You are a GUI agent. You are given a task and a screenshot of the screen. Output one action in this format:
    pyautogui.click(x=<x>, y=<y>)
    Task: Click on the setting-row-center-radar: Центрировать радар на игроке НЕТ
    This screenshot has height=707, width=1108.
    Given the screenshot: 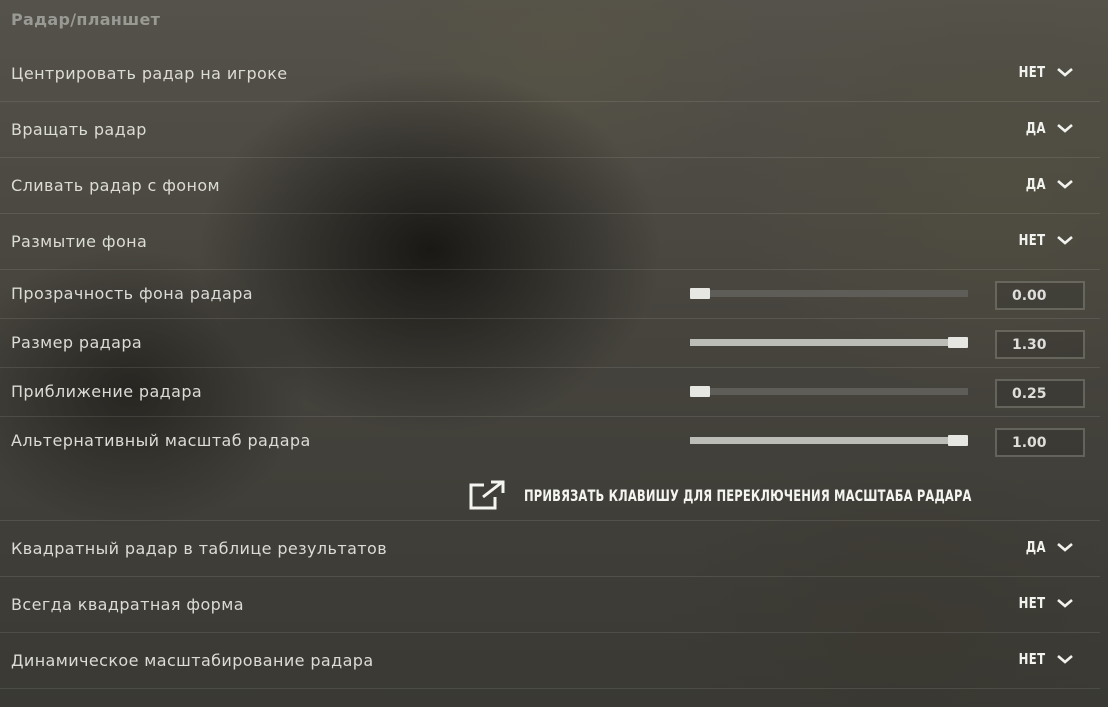 What is the action you would take?
    pyautogui.click(x=550, y=74)
    